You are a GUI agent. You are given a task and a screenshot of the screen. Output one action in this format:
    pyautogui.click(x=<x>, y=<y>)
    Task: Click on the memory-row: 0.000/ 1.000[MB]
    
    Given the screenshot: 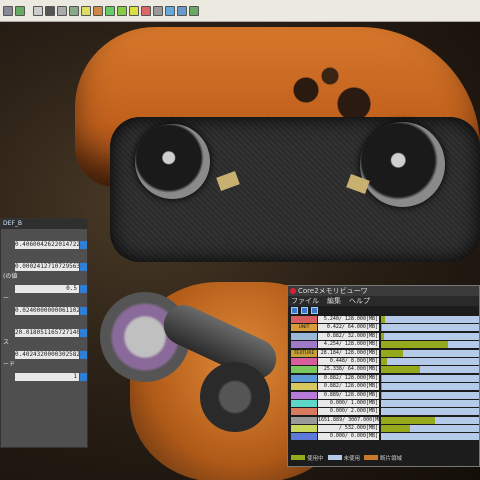 What is the action you would take?
    pyautogui.click(x=385, y=403)
    